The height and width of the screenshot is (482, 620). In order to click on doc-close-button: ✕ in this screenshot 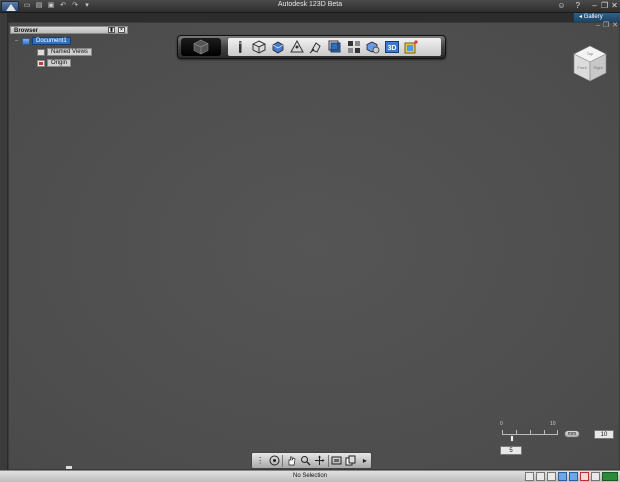, I will do `click(615, 26)`.